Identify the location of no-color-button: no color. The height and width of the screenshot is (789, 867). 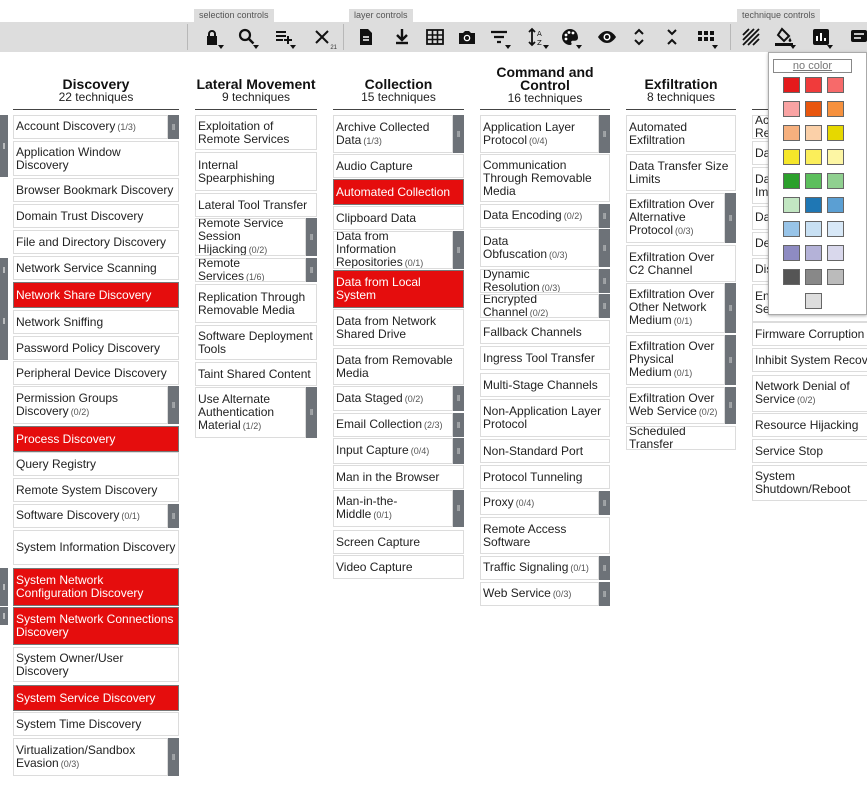
(812, 66).